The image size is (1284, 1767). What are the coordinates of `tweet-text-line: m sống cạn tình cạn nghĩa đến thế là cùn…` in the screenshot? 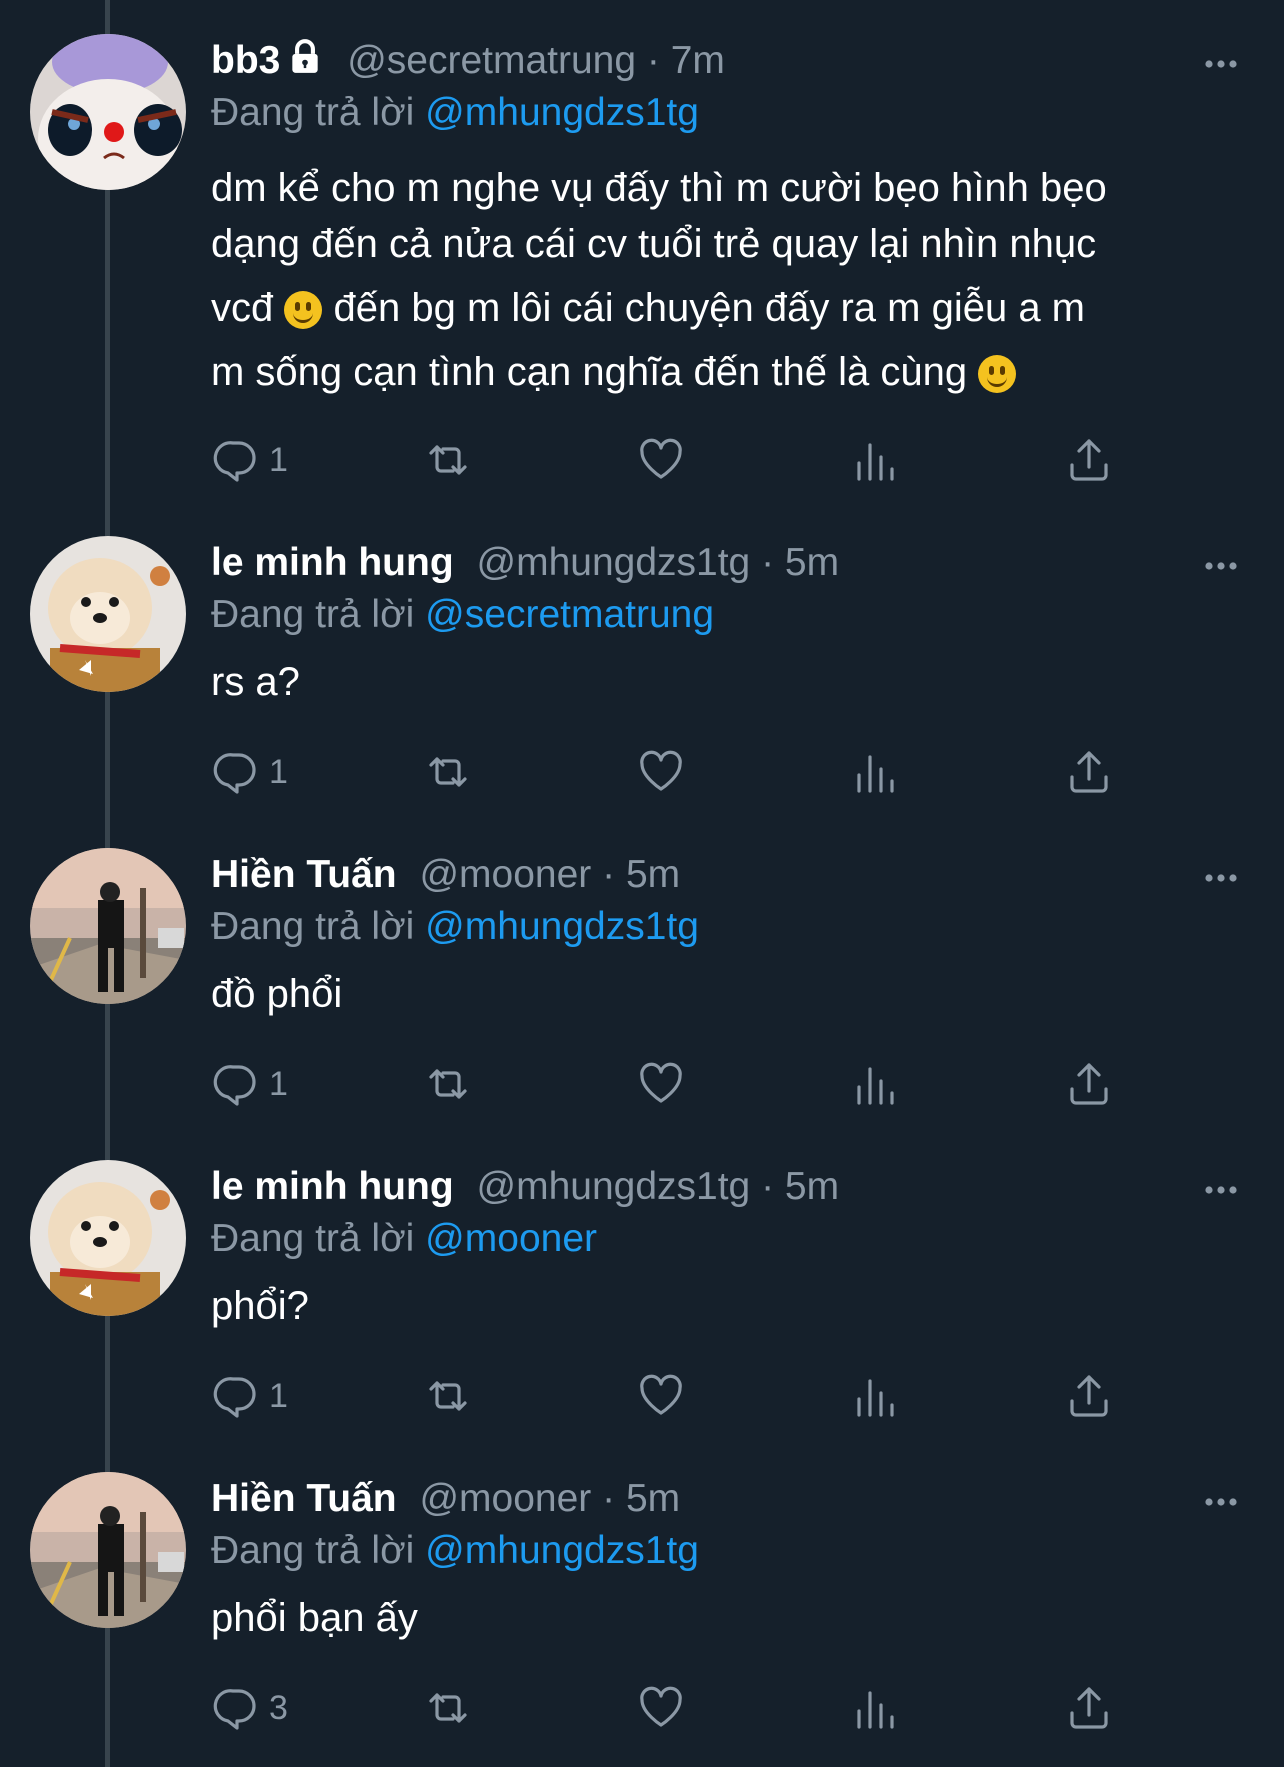 It's located at (589, 372).